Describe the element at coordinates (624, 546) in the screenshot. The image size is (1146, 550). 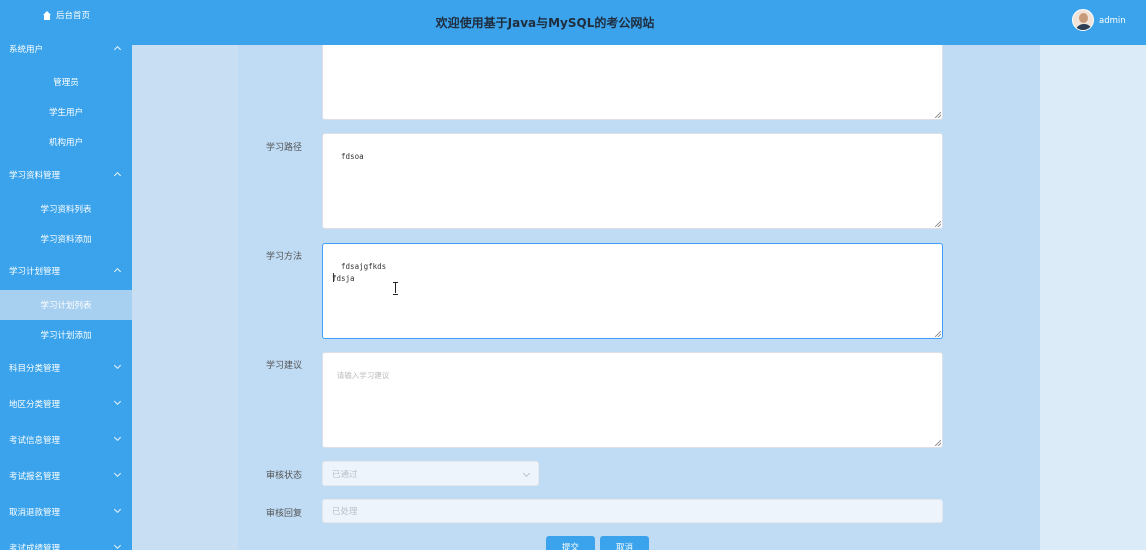
I see `cancel-label: 取消` at that location.